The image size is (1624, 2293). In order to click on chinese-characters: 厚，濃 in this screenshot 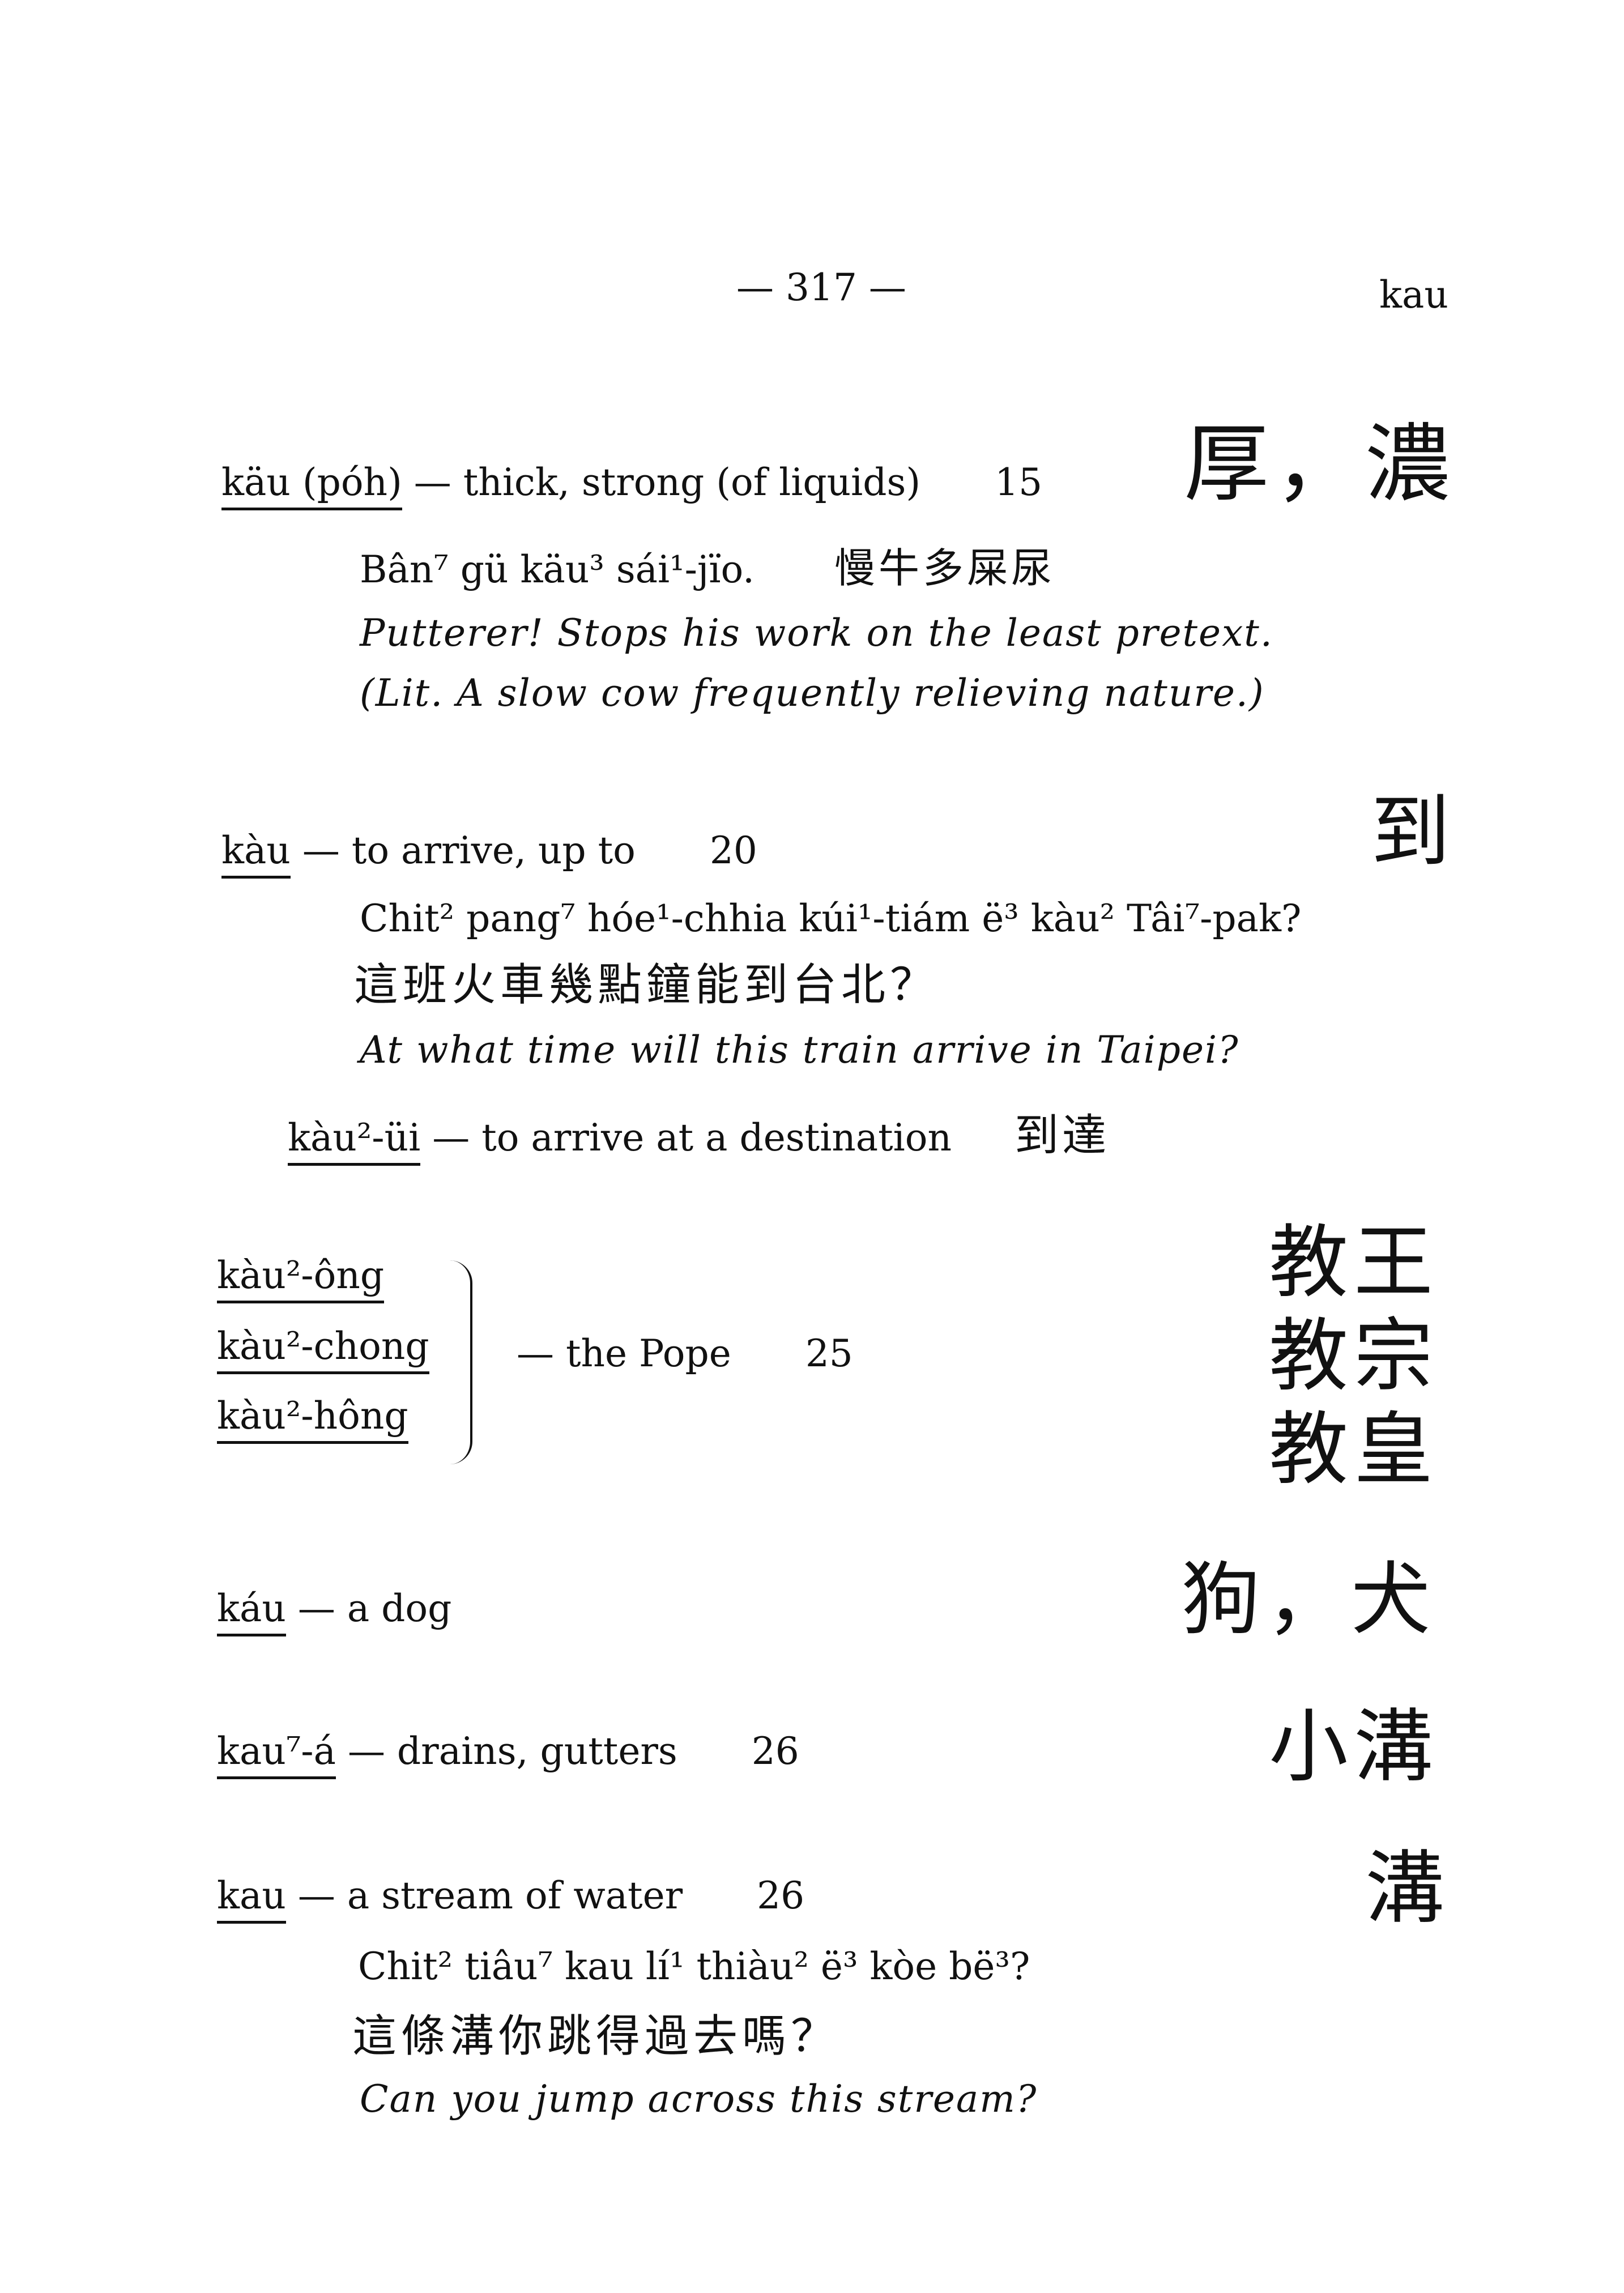, I will do `click(1320, 464)`.